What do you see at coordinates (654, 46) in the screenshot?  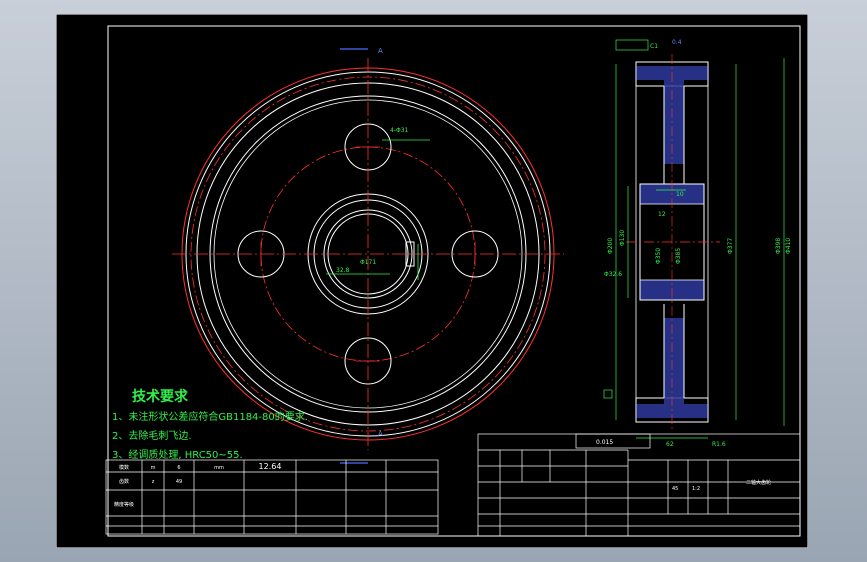 I see `datum-label: C1` at bounding box center [654, 46].